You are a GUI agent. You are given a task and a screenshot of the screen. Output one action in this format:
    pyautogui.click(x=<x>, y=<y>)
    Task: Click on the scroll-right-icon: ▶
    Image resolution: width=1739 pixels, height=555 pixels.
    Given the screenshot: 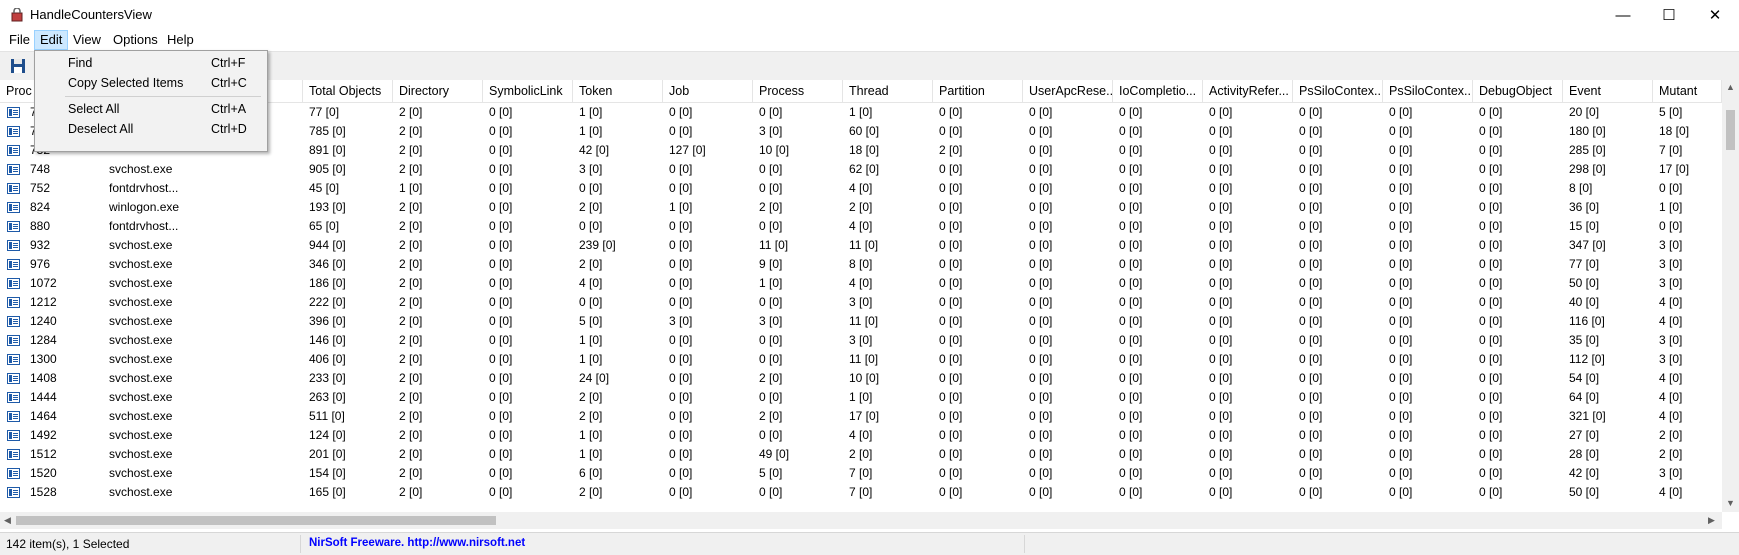 What is the action you would take?
    pyautogui.click(x=1711, y=520)
    